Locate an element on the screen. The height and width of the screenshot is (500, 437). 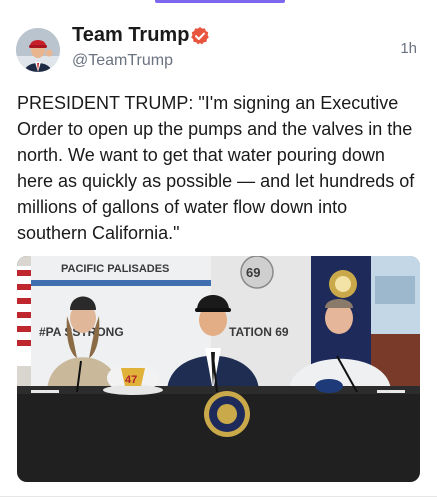
divider is located at coordinates (218, 496).